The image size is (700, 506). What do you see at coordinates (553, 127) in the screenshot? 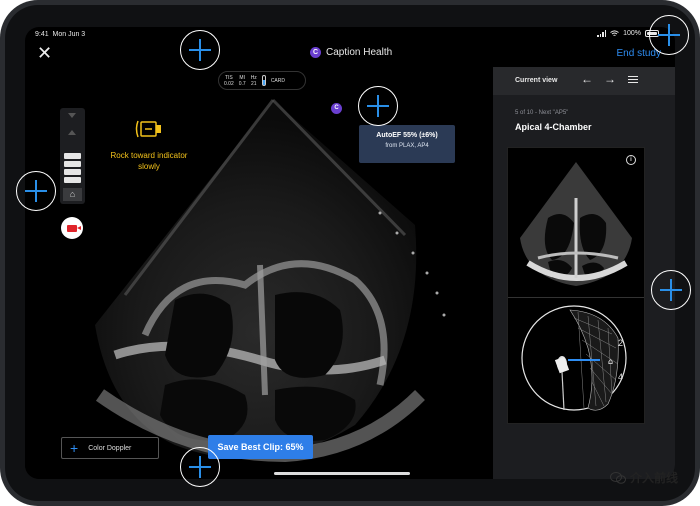
I see `view-name: Apical 4-Chamber` at bounding box center [553, 127].